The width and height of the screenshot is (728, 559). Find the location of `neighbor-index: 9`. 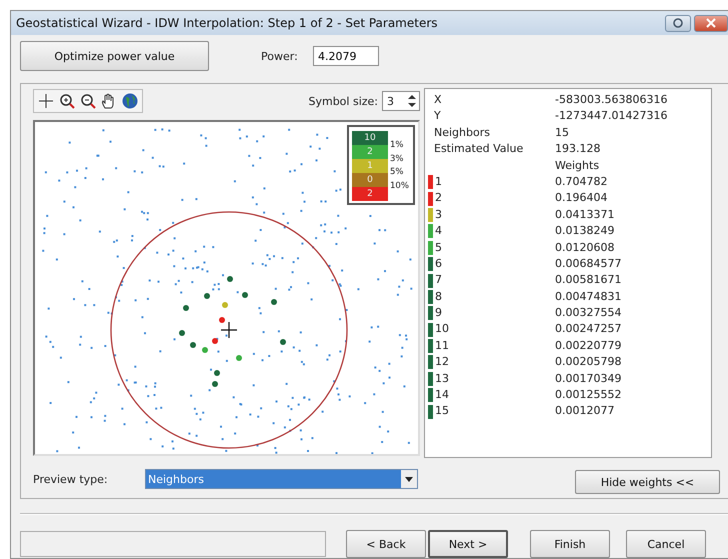

neighbor-index: 9 is located at coordinates (438, 313).